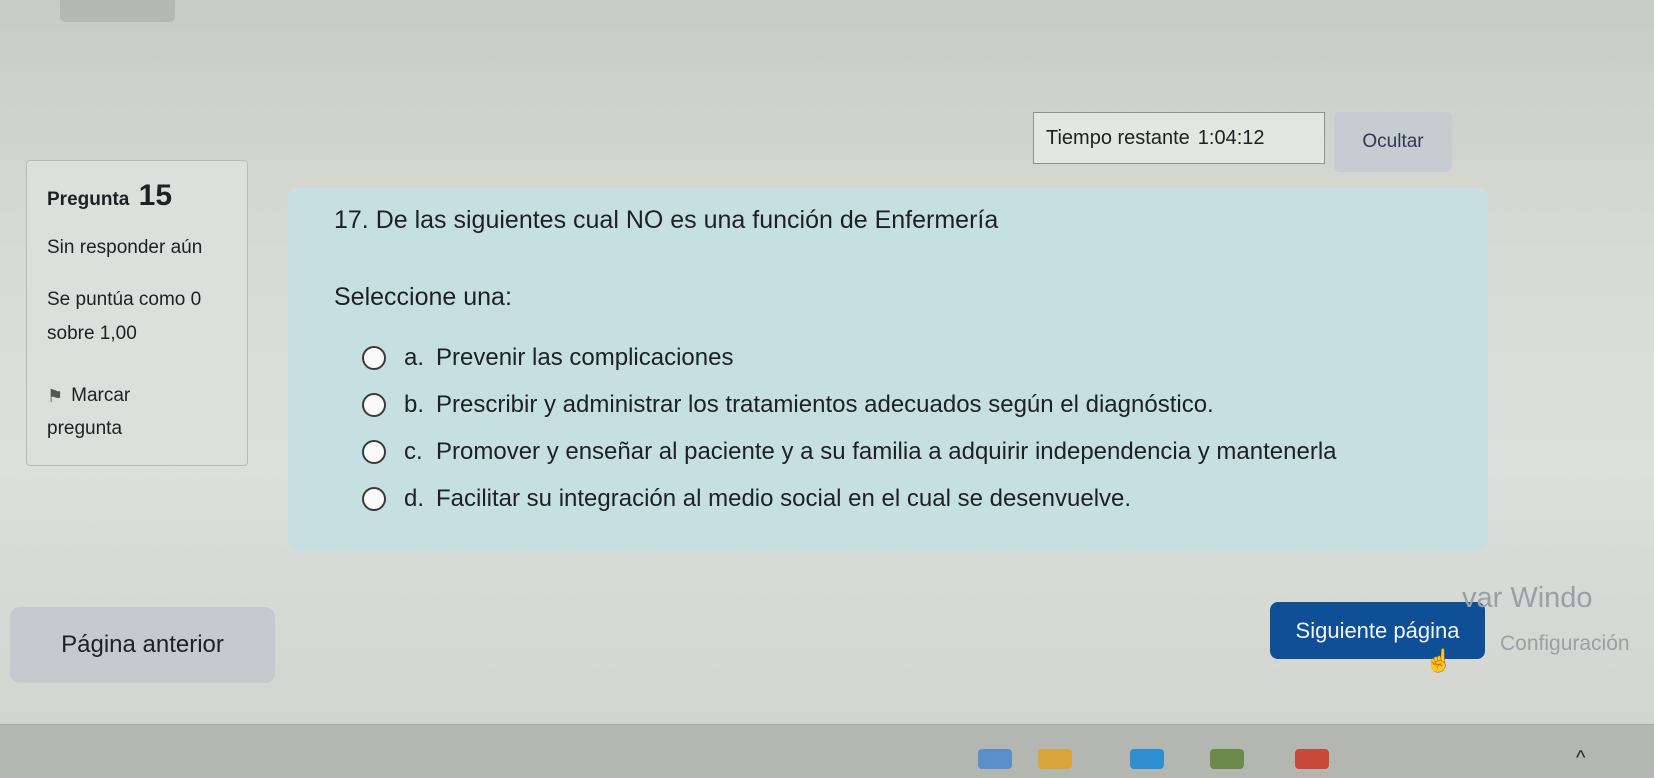  I want to click on question-title: Pregunta, so click(88, 199).